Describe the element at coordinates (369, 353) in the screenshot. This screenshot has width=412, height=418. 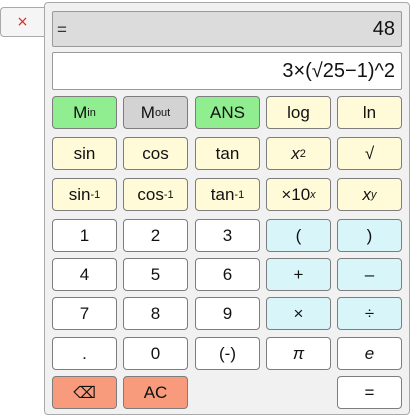
I see `e-constant-button: e` at that location.